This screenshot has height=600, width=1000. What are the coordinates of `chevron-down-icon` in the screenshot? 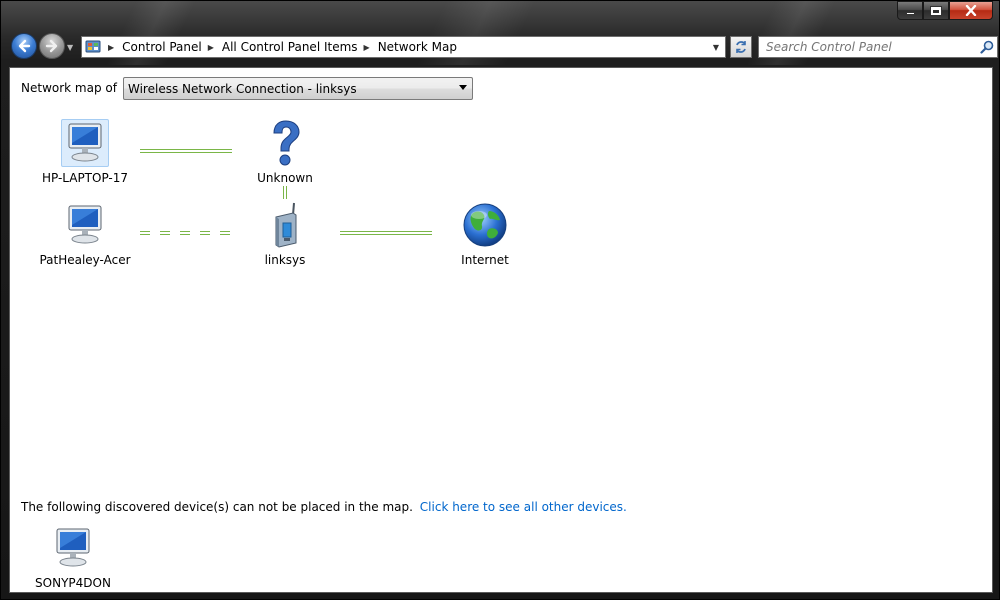 It's located at (463, 87).